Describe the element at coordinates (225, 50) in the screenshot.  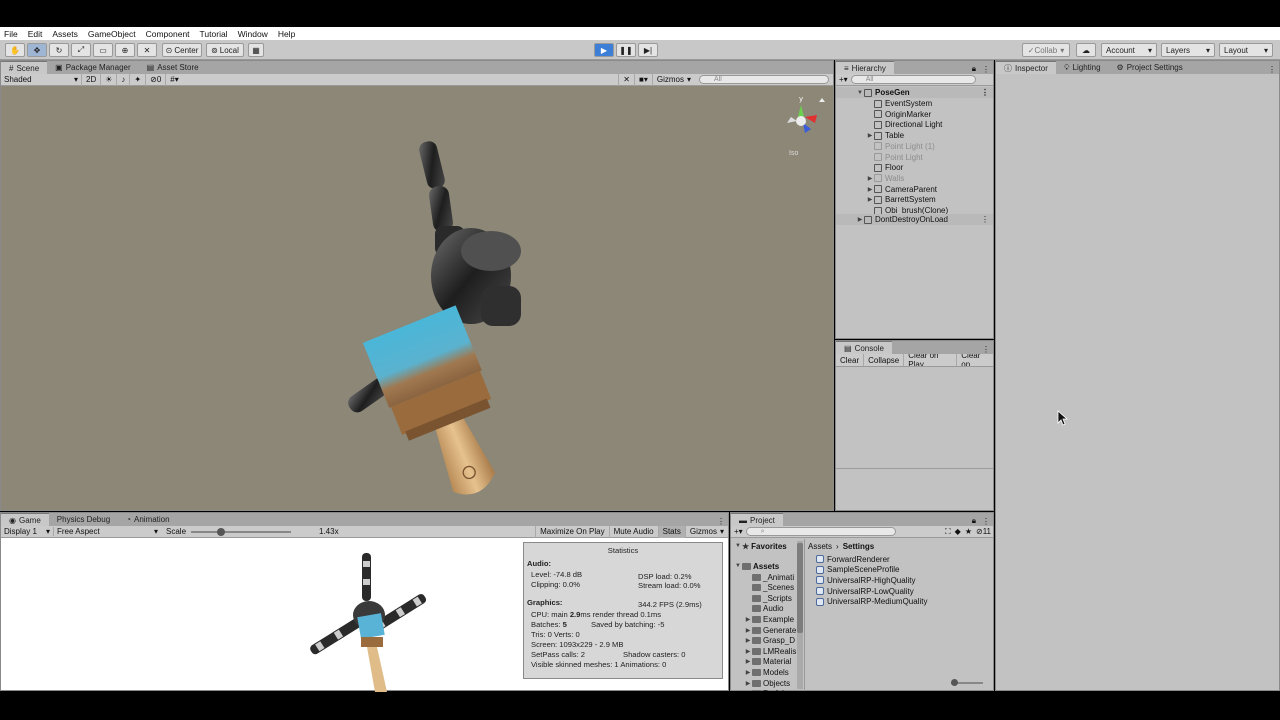
I see `pivot-local-button: ⊚ Local` at that location.